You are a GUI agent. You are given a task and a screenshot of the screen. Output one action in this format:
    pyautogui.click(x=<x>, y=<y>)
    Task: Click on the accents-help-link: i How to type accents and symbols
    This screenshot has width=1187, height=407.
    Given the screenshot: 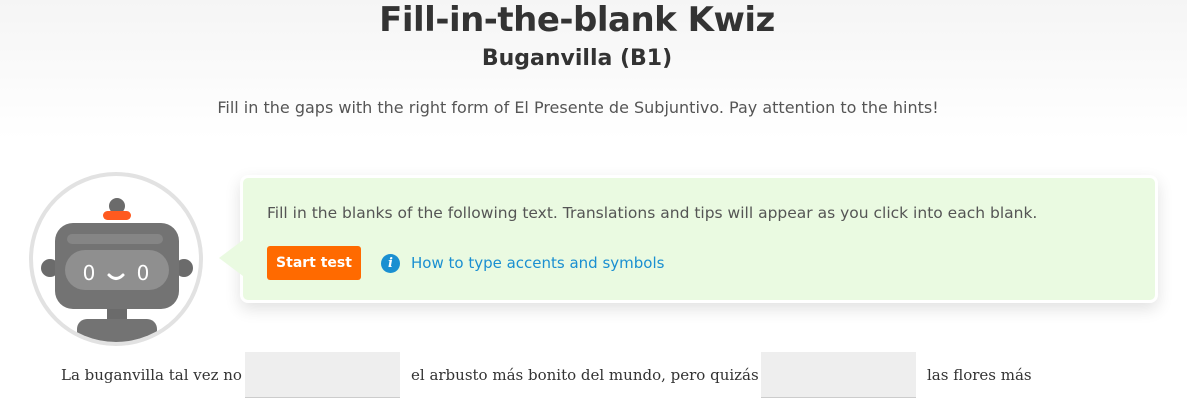 What is the action you would take?
    pyautogui.click(x=522, y=263)
    